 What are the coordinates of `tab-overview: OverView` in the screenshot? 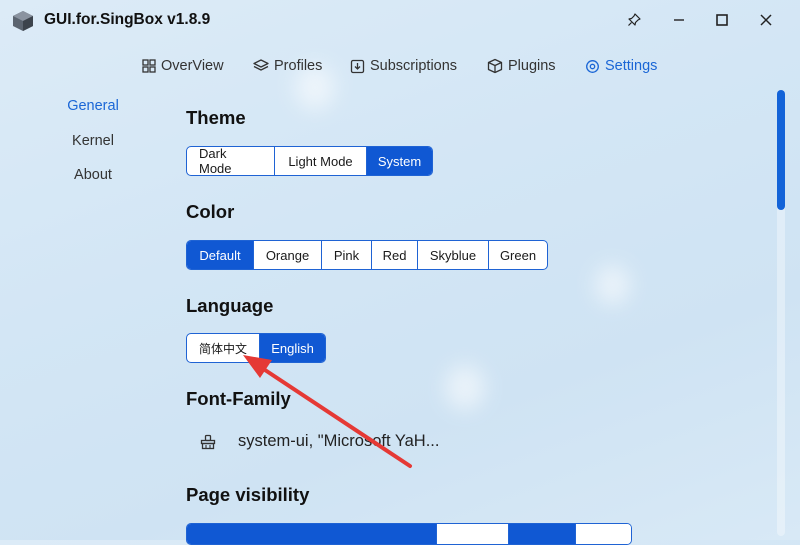 It's located at (183, 66).